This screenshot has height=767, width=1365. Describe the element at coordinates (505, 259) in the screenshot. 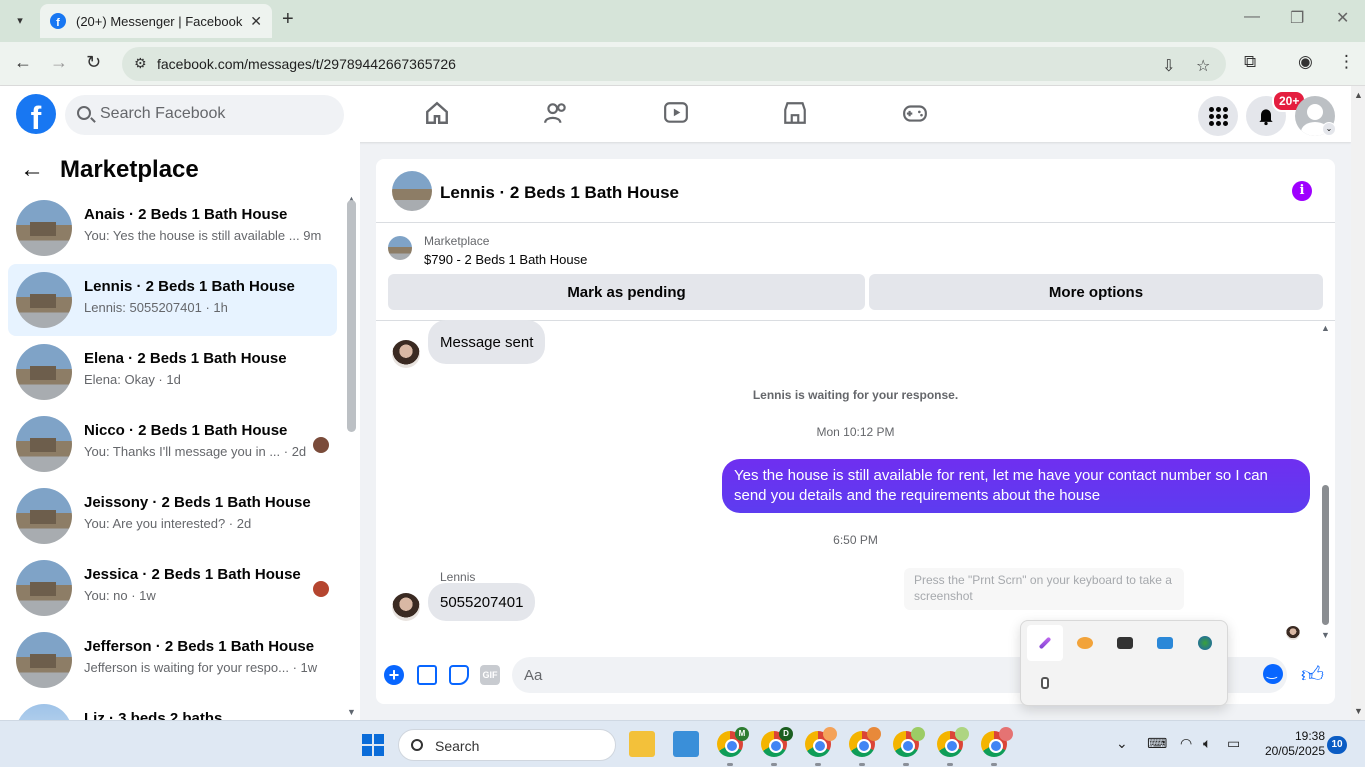

I see `listing-price-title: $790 - 2 Beds 1 Bath House` at that location.